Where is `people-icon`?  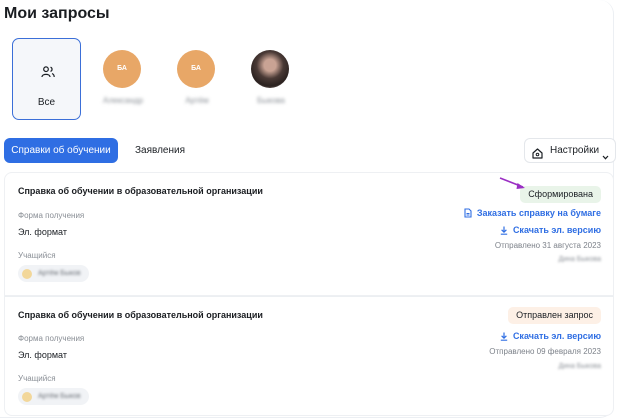
people-icon is located at coordinates (48, 71).